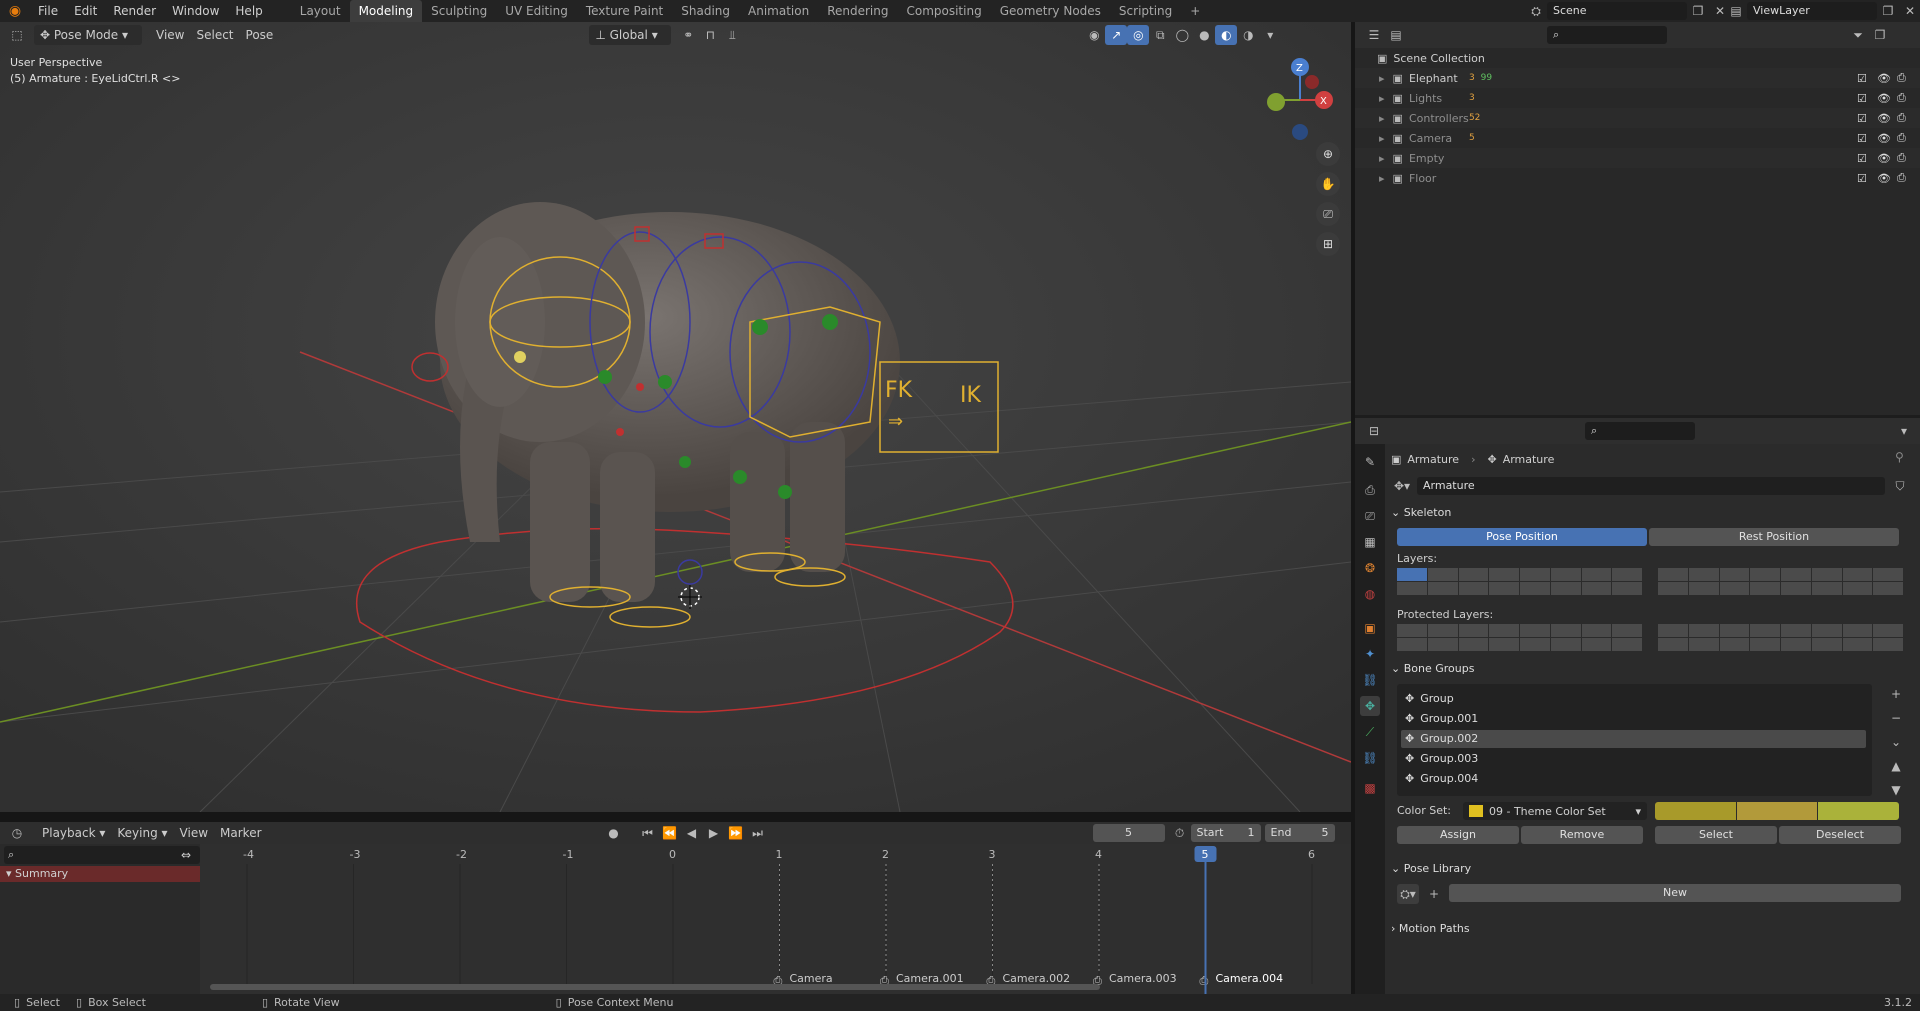 Image resolution: width=1920 pixels, height=1011 pixels. Describe the element at coordinates (1374, 35) in the screenshot. I see `outliner-editor-type-icon: ☰` at that location.